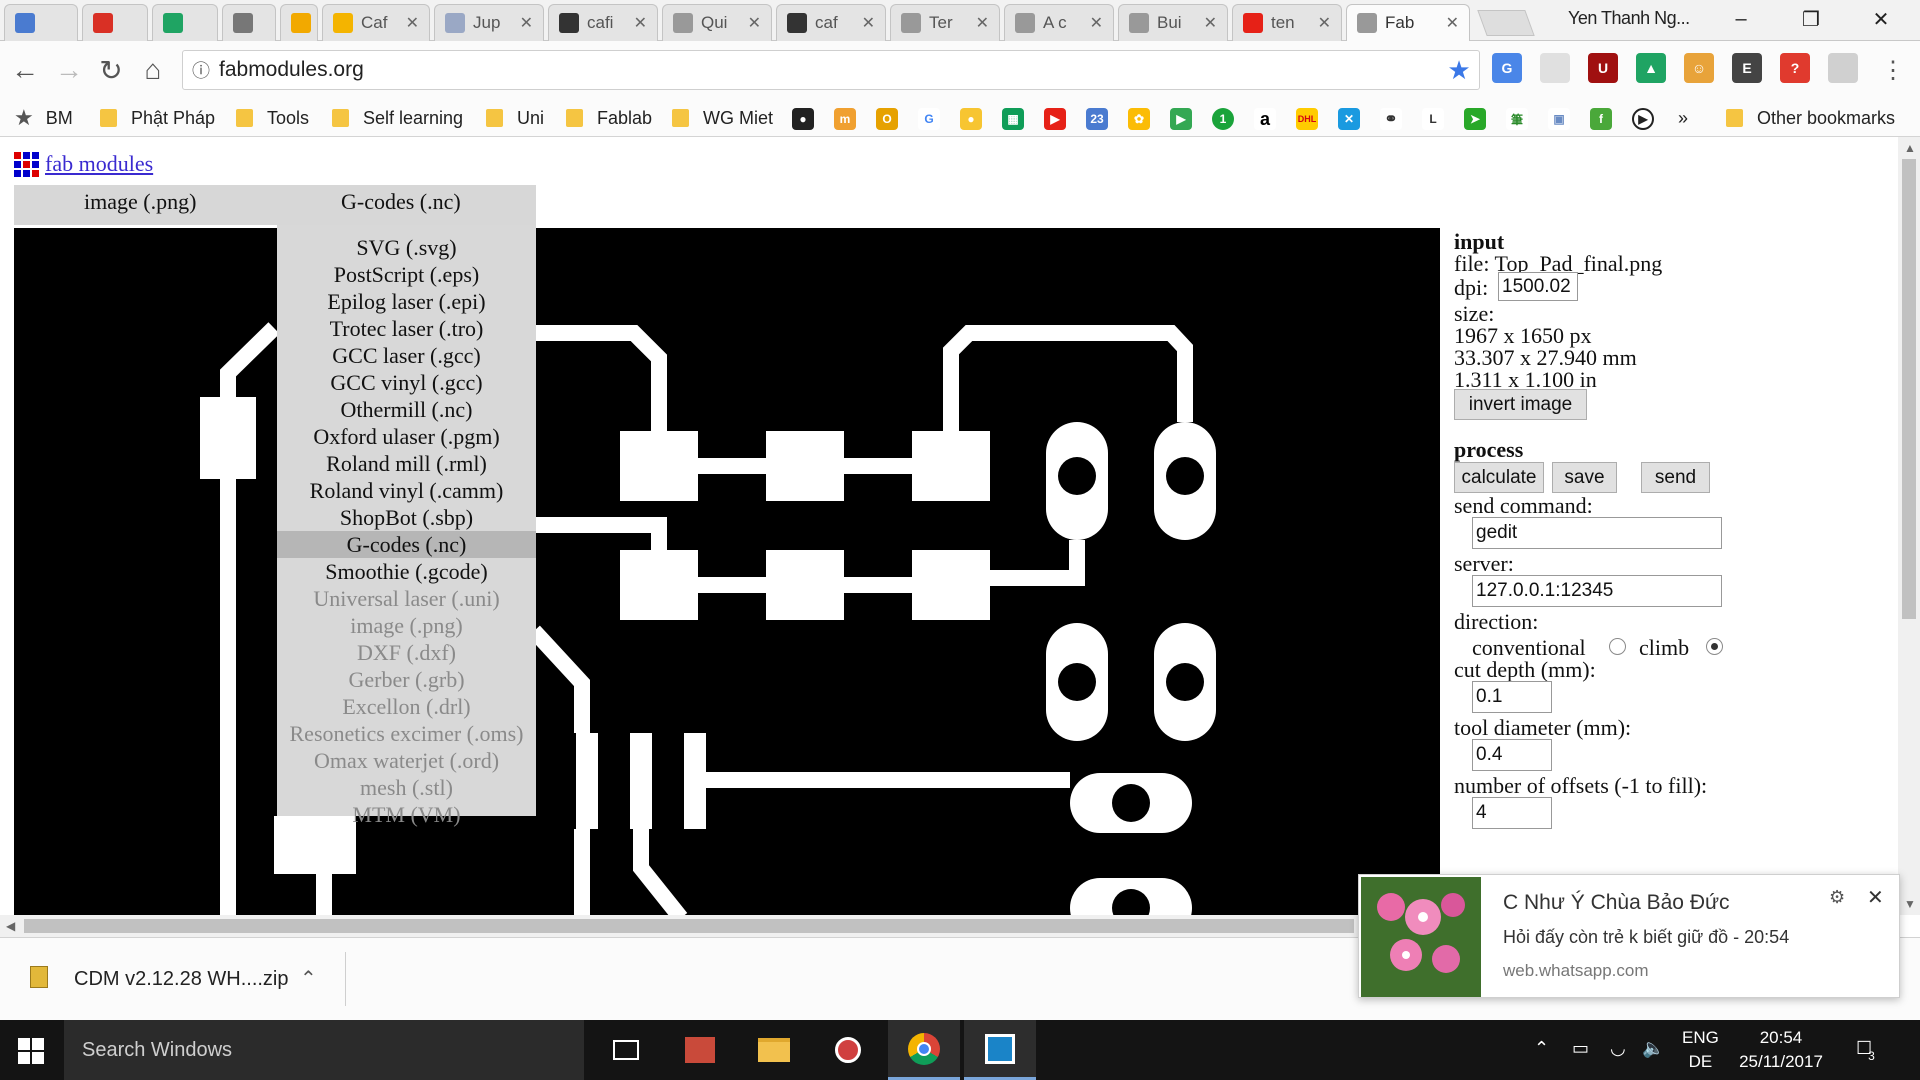  What do you see at coordinates (31, 1051) in the screenshot?
I see `windows-start-icon` at bounding box center [31, 1051].